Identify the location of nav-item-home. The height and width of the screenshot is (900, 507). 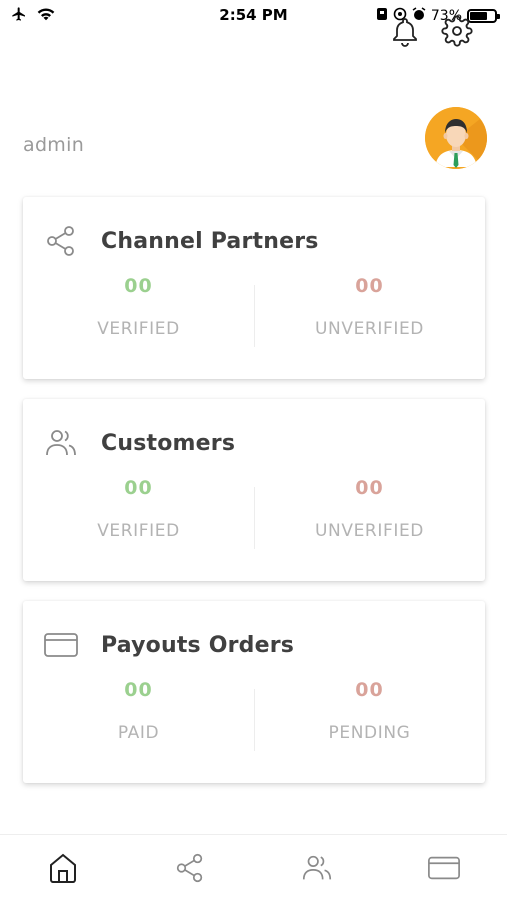
(63, 867).